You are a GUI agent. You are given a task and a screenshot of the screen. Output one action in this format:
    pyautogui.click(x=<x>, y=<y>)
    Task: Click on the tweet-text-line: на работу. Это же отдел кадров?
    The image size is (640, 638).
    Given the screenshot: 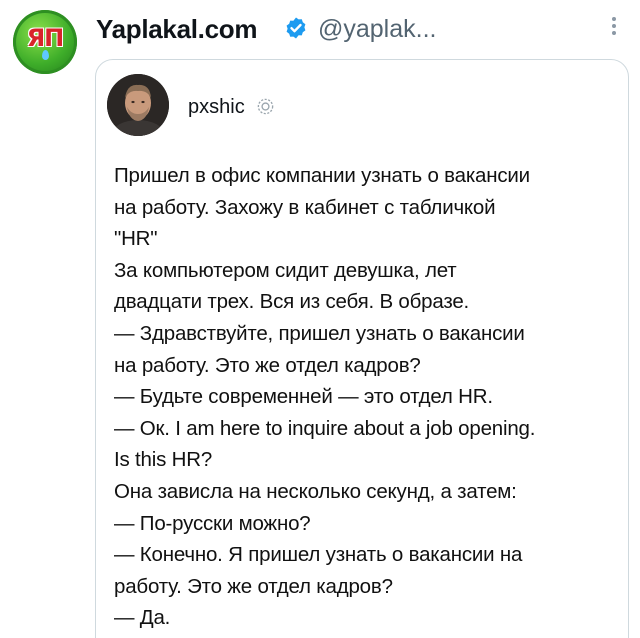 What is the action you would take?
    pyautogui.click(x=267, y=365)
    